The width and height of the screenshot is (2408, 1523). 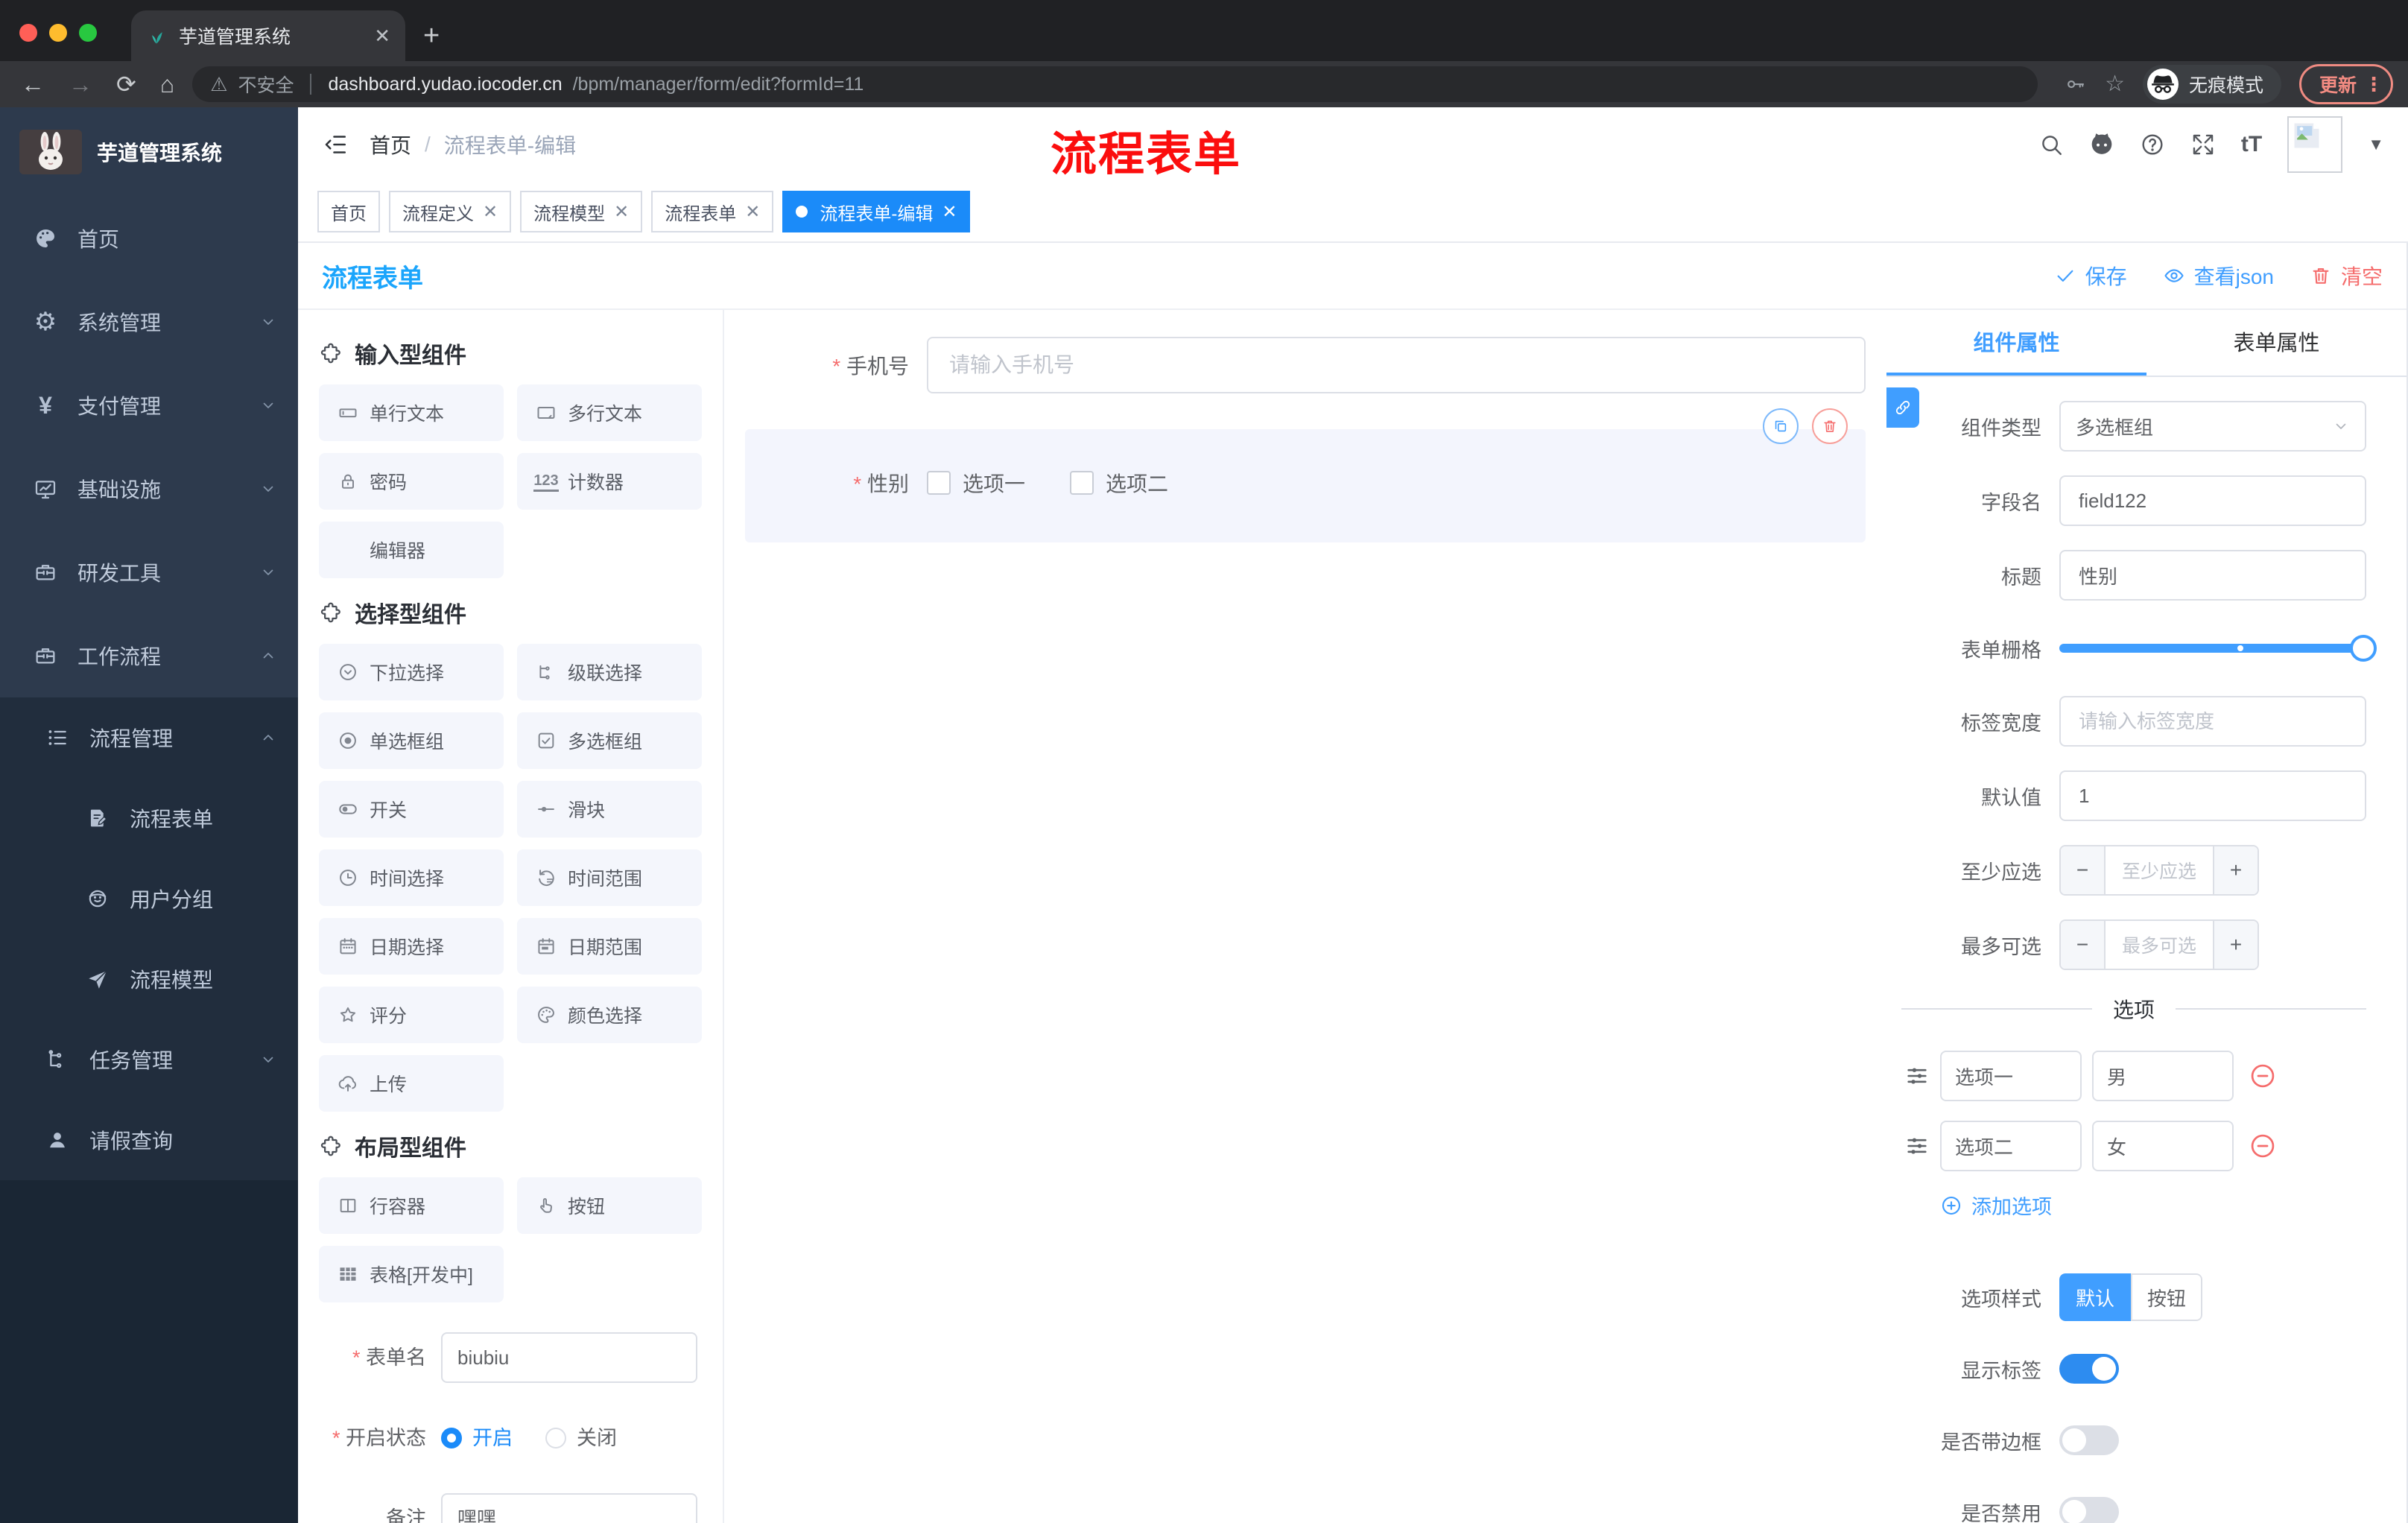 What do you see at coordinates (2076, 84) in the screenshot?
I see `key-icon` at bounding box center [2076, 84].